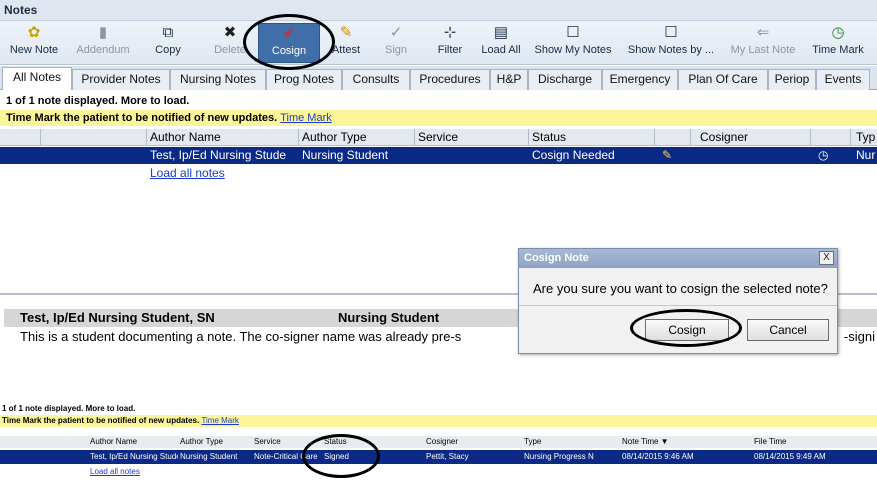  What do you see at coordinates (115, 471) in the screenshot?
I see `result-load-all-notes-link: Load all notes` at bounding box center [115, 471].